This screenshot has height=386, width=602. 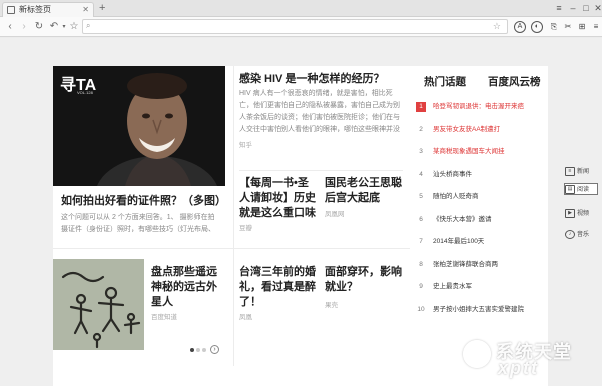 What do you see at coordinates (10, 27) in the screenshot?
I see `back-icon: ‹` at bounding box center [10, 27].